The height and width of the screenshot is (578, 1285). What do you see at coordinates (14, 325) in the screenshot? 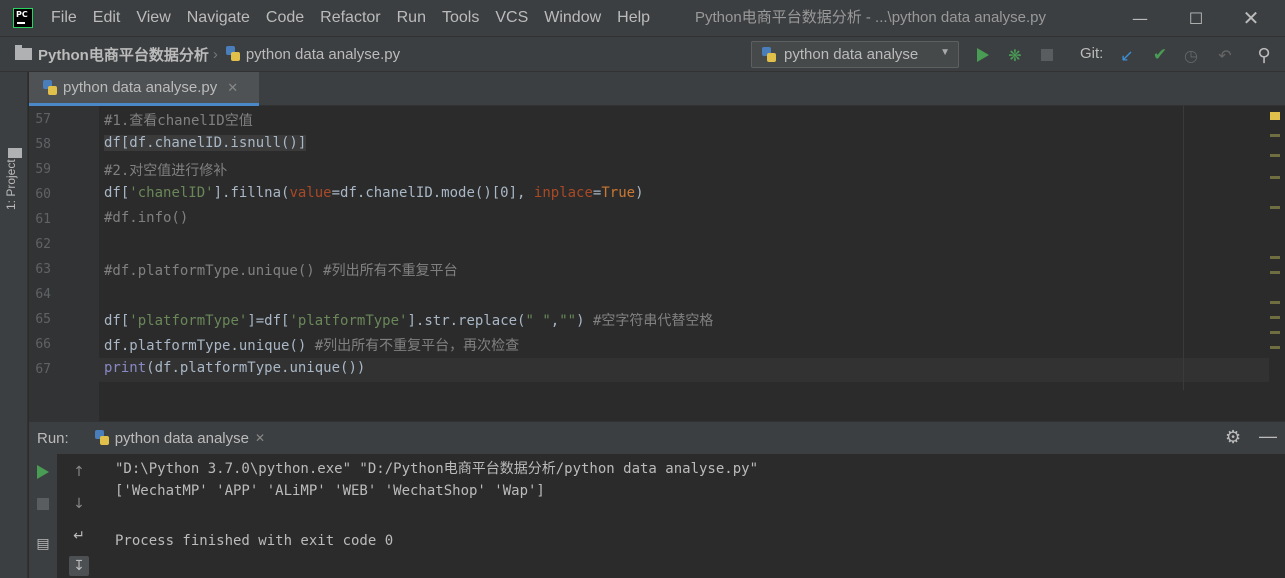
I see `left-tool-strip: 1: Project` at bounding box center [14, 325].